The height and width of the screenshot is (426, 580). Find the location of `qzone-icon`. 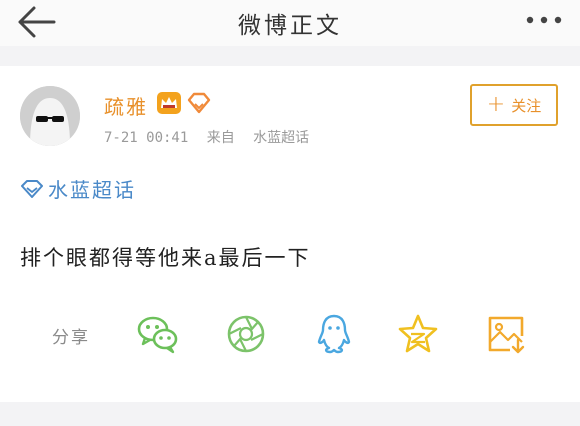

qzone-icon is located at coordinates (418, 334).